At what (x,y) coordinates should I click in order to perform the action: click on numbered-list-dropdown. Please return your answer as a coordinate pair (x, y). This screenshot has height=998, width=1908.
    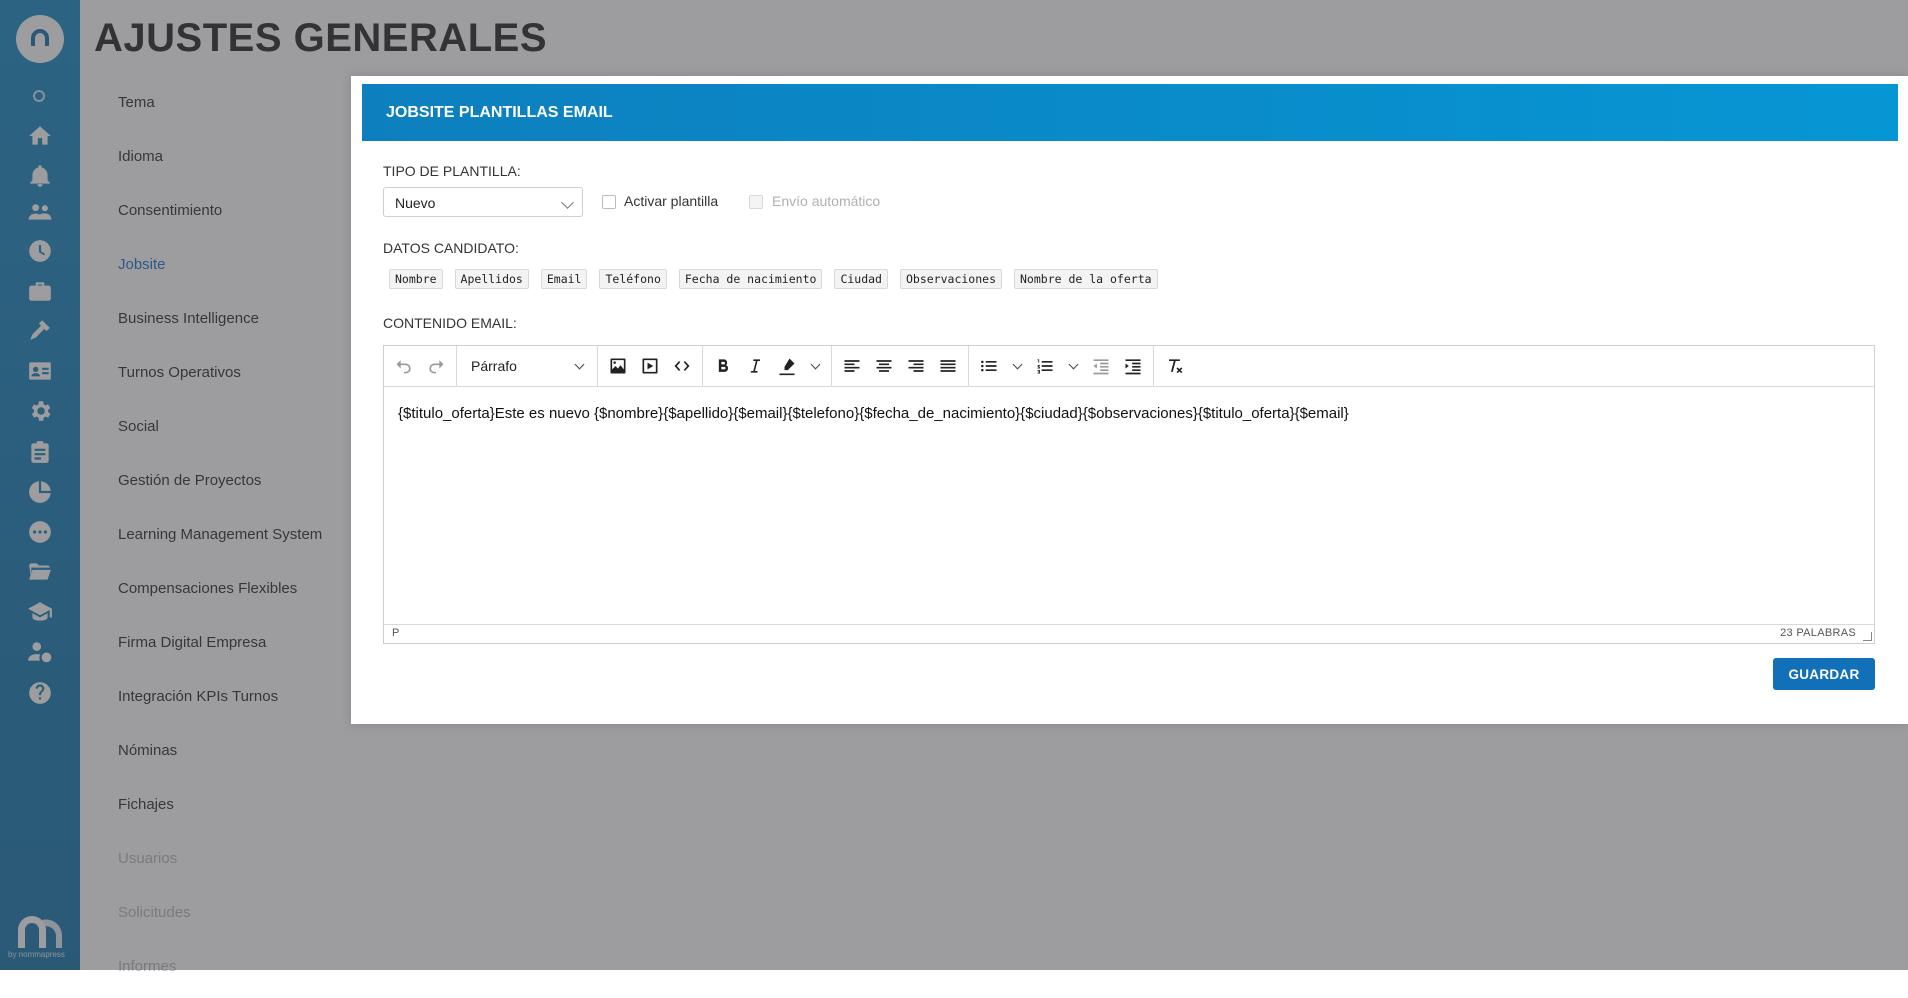
    Looking at the image, I should click on (1073, 366).